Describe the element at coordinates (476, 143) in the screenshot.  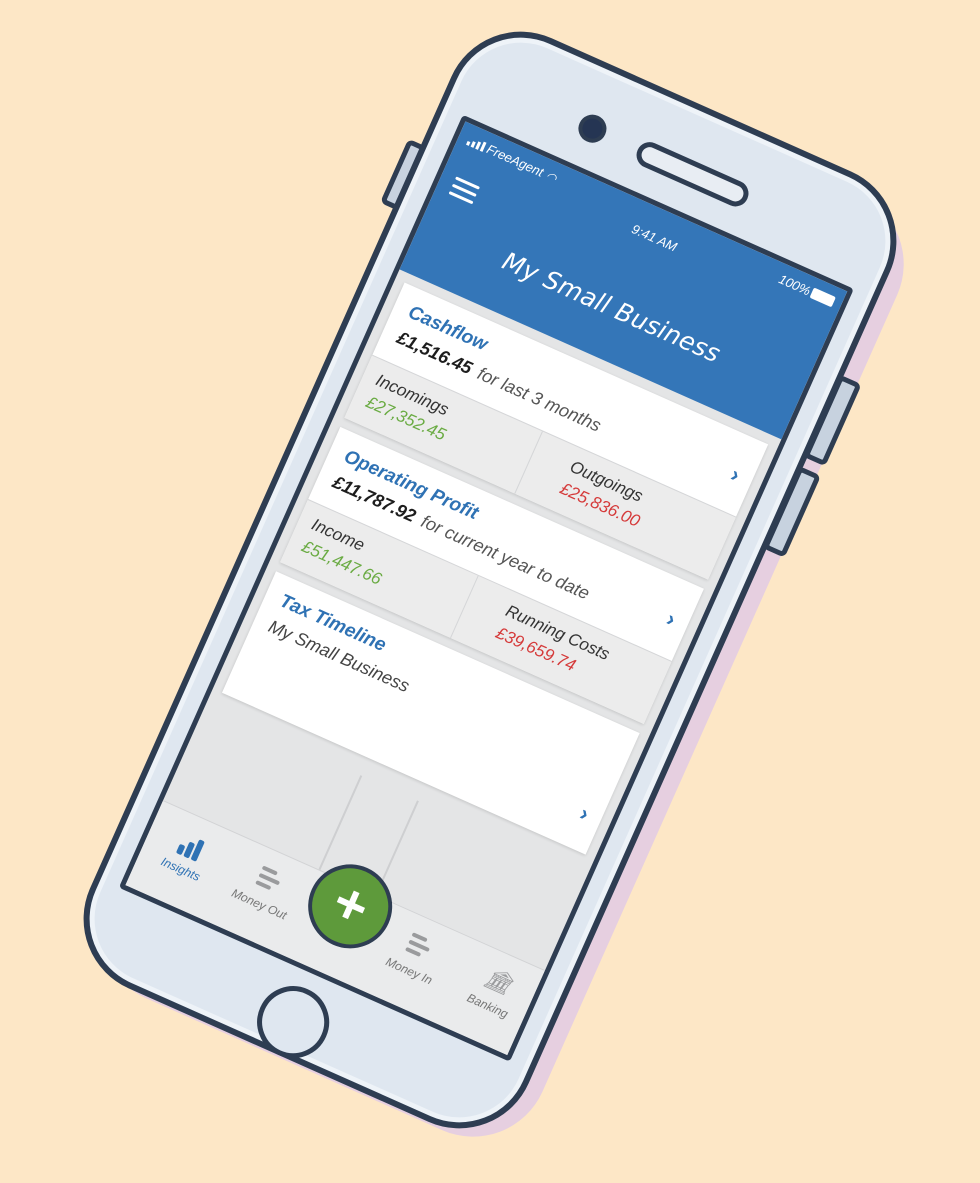
I see `signal-icon` at that location.